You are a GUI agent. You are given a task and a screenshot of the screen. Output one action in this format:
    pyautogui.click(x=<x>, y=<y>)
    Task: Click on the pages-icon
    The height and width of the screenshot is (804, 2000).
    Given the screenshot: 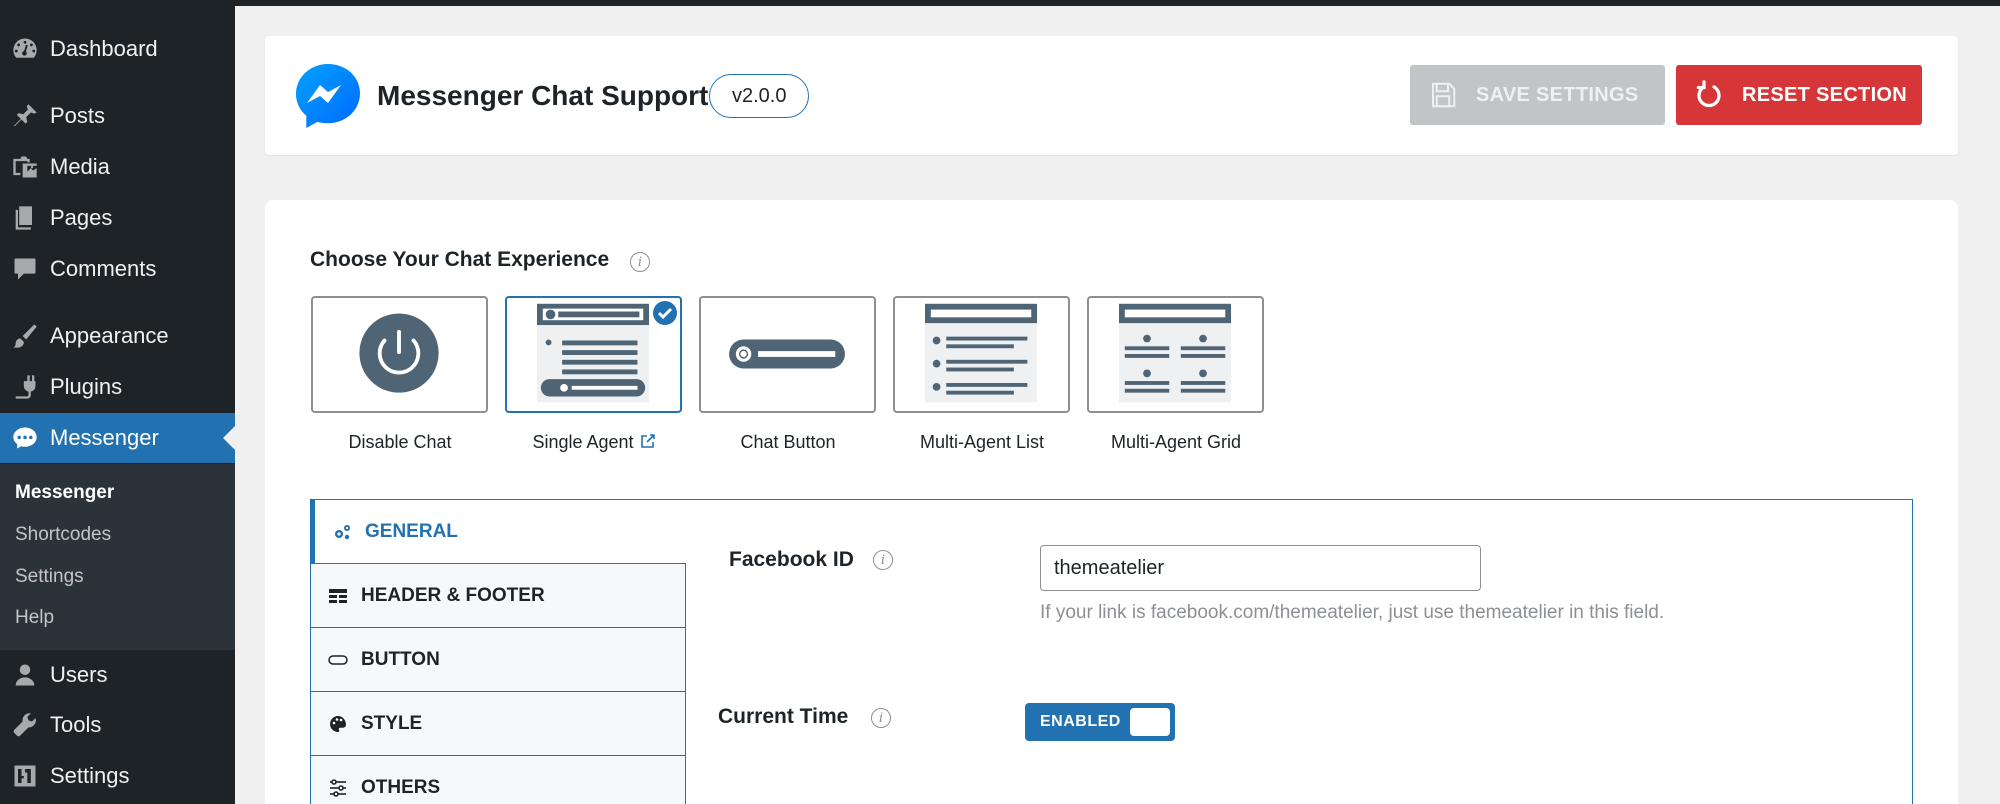 What is the action you would take?
    pyautogui.click(x=25, y=218)
    